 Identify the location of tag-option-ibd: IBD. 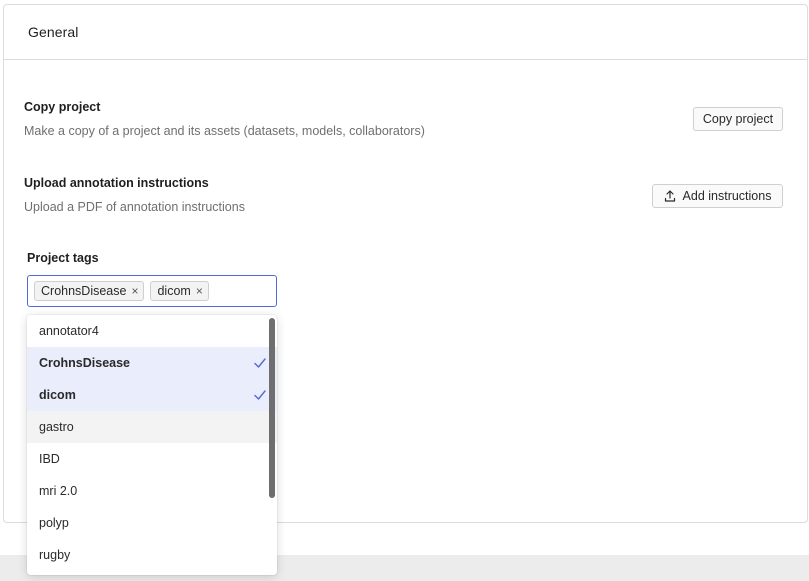
(152, 459).